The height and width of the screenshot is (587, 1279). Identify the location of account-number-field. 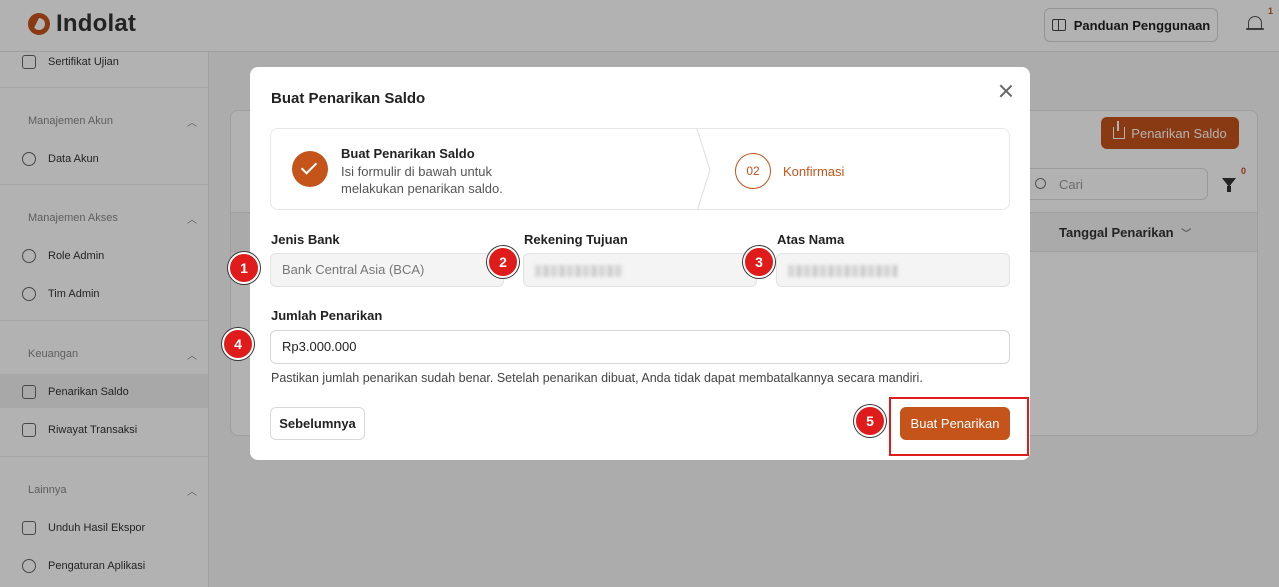
(640, 270).